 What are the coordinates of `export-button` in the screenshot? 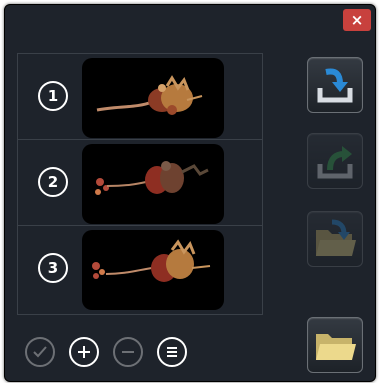 It's located at (335, 161).